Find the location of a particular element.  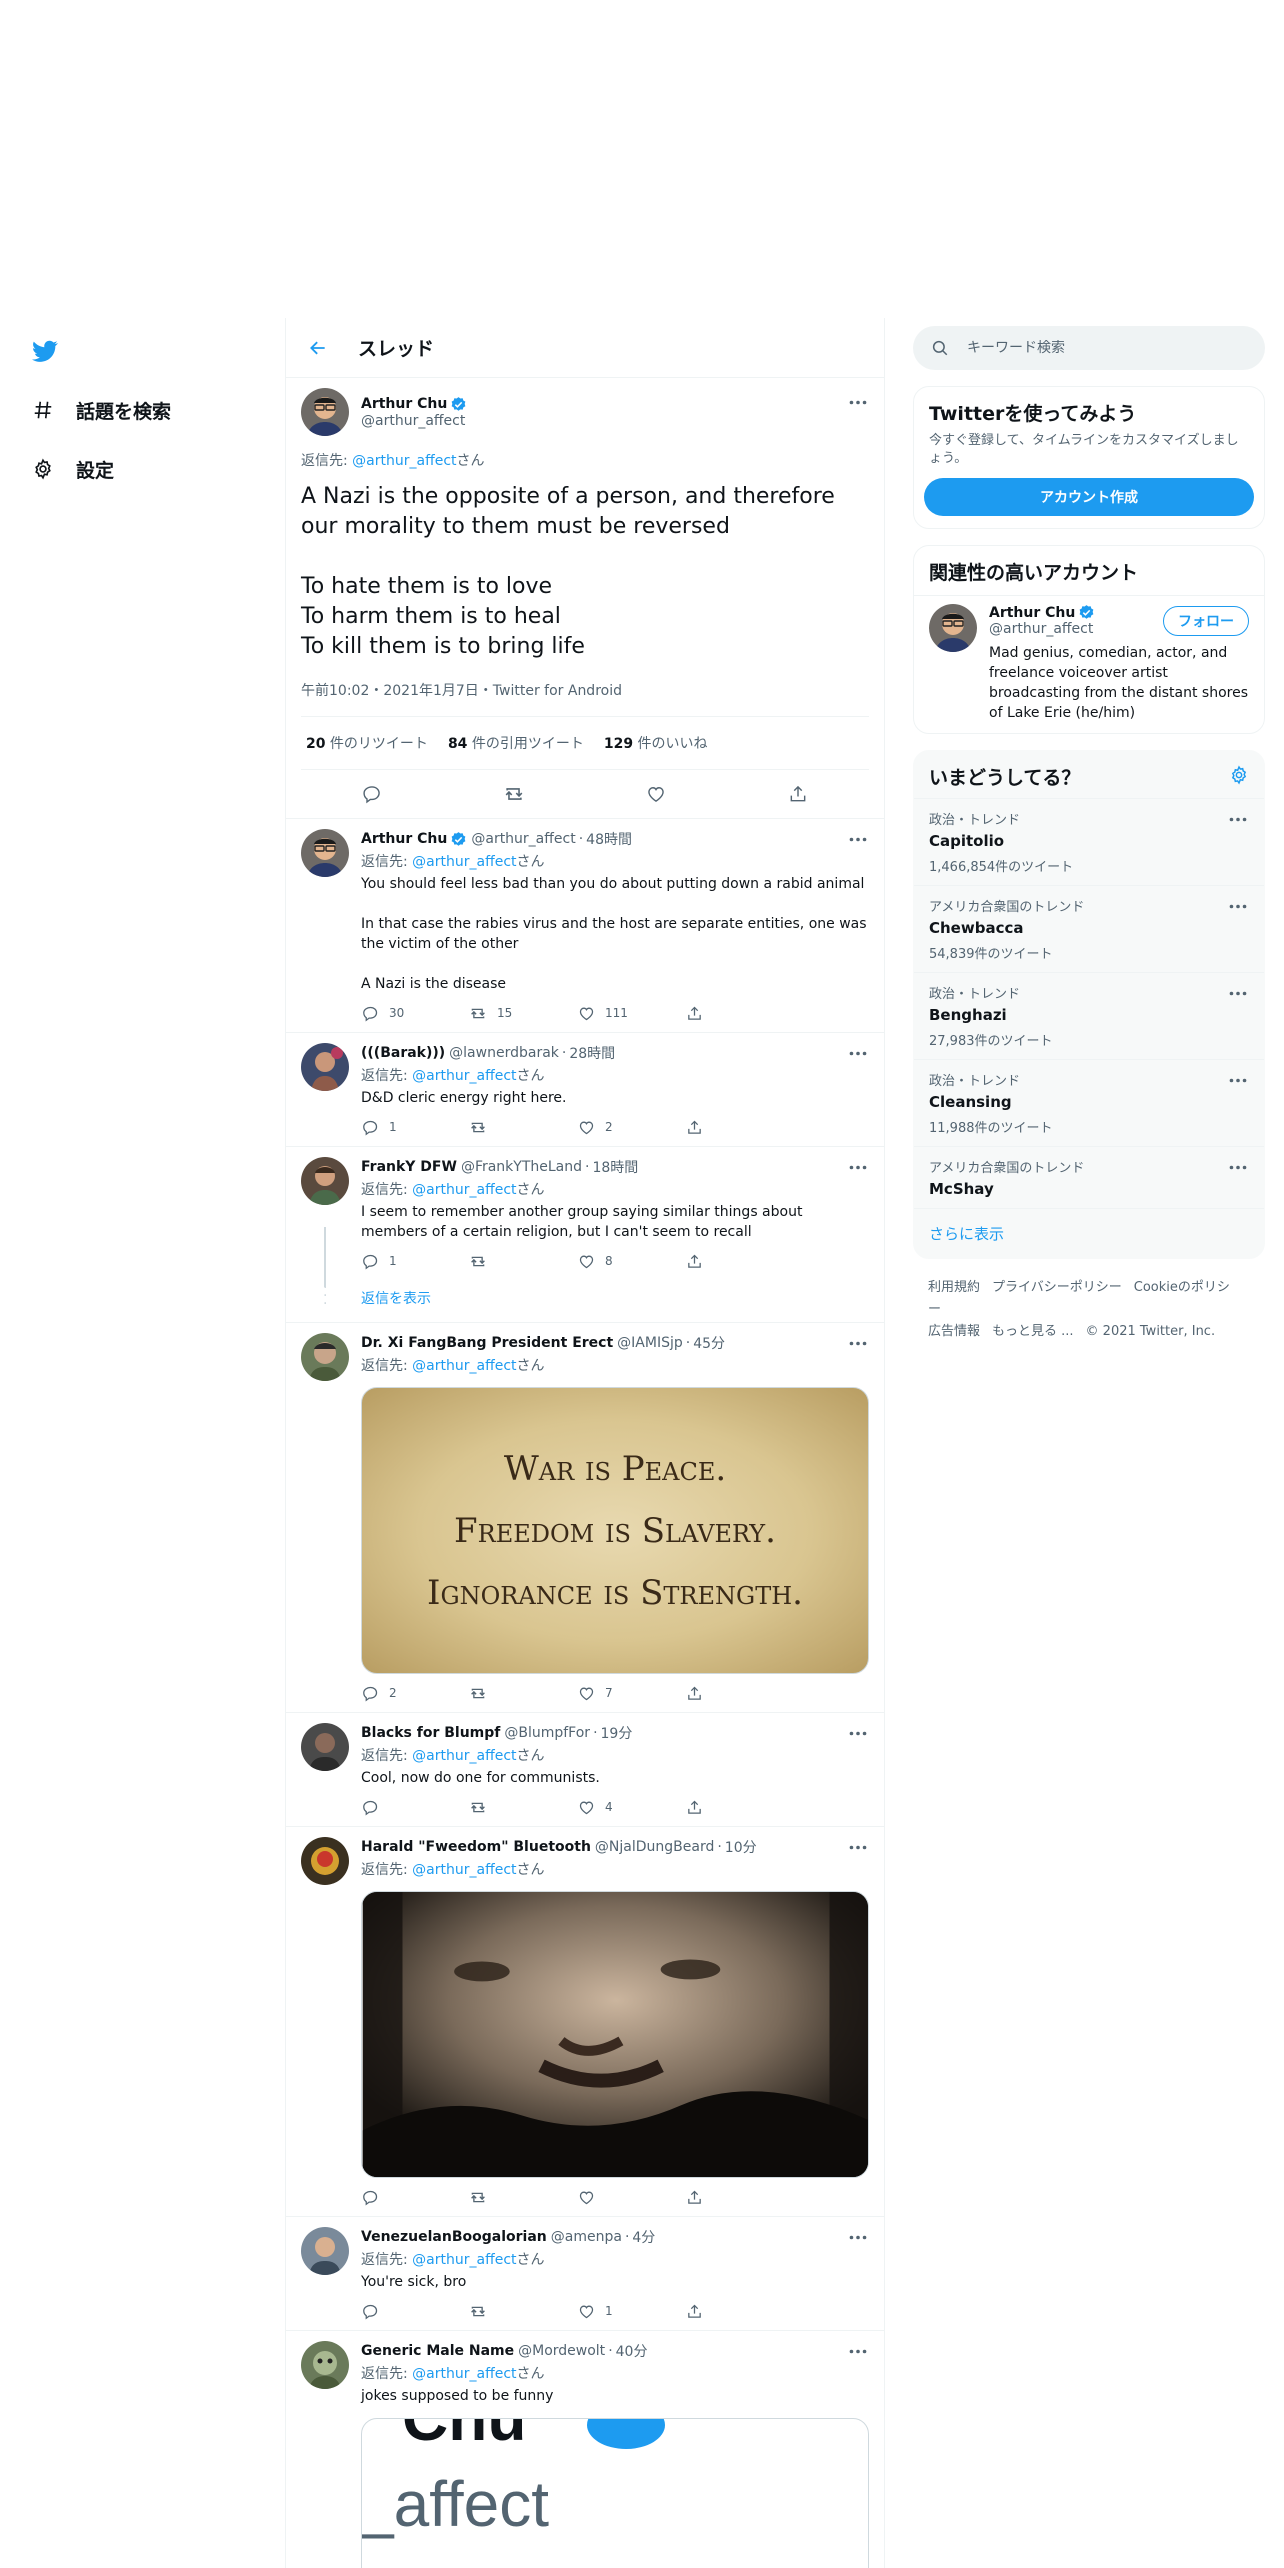

author-handle: @BlumpfFor is located at coordinates (547, 1733).